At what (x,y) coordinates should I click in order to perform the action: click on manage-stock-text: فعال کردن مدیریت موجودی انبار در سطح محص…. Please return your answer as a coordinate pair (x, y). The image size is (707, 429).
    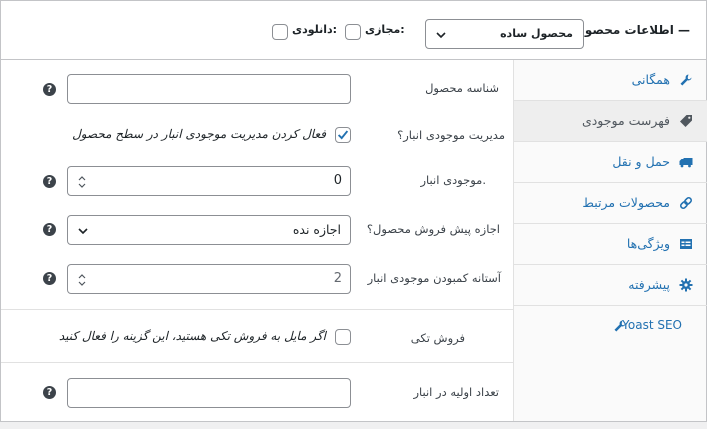
    Looking at the image, I should click on (199, 134).